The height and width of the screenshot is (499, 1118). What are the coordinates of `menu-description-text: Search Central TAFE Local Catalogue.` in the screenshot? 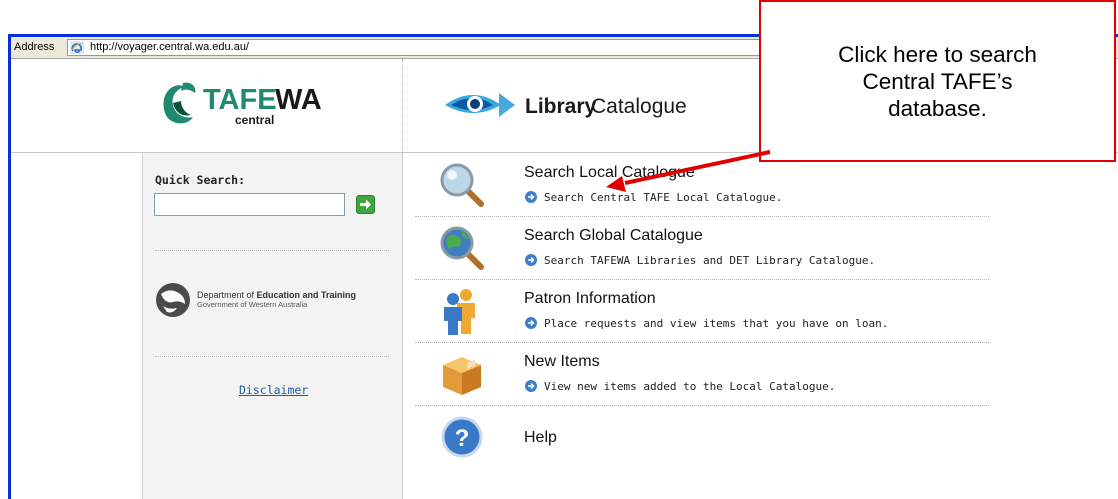 It's located at (663, 197).